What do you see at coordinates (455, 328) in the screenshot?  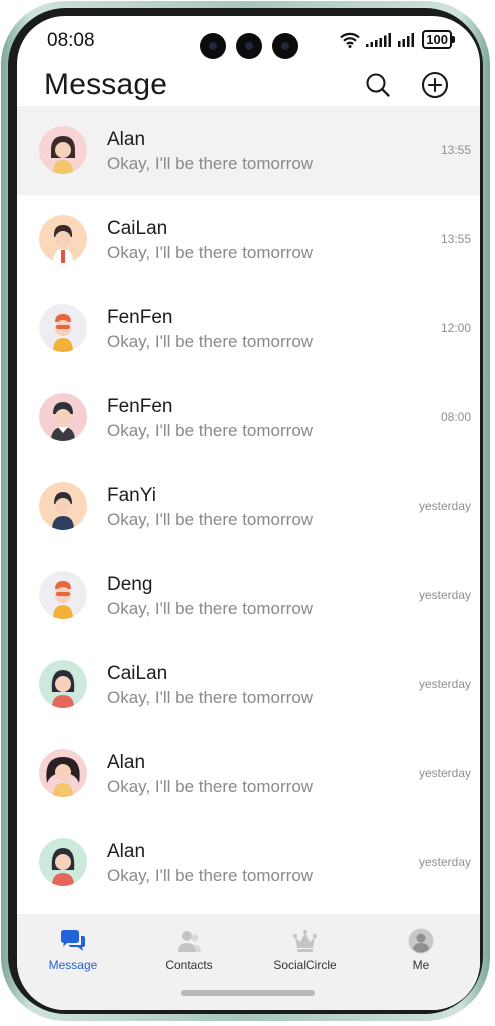 I see `message-time: 12:00` at bounding box center [455, 328].